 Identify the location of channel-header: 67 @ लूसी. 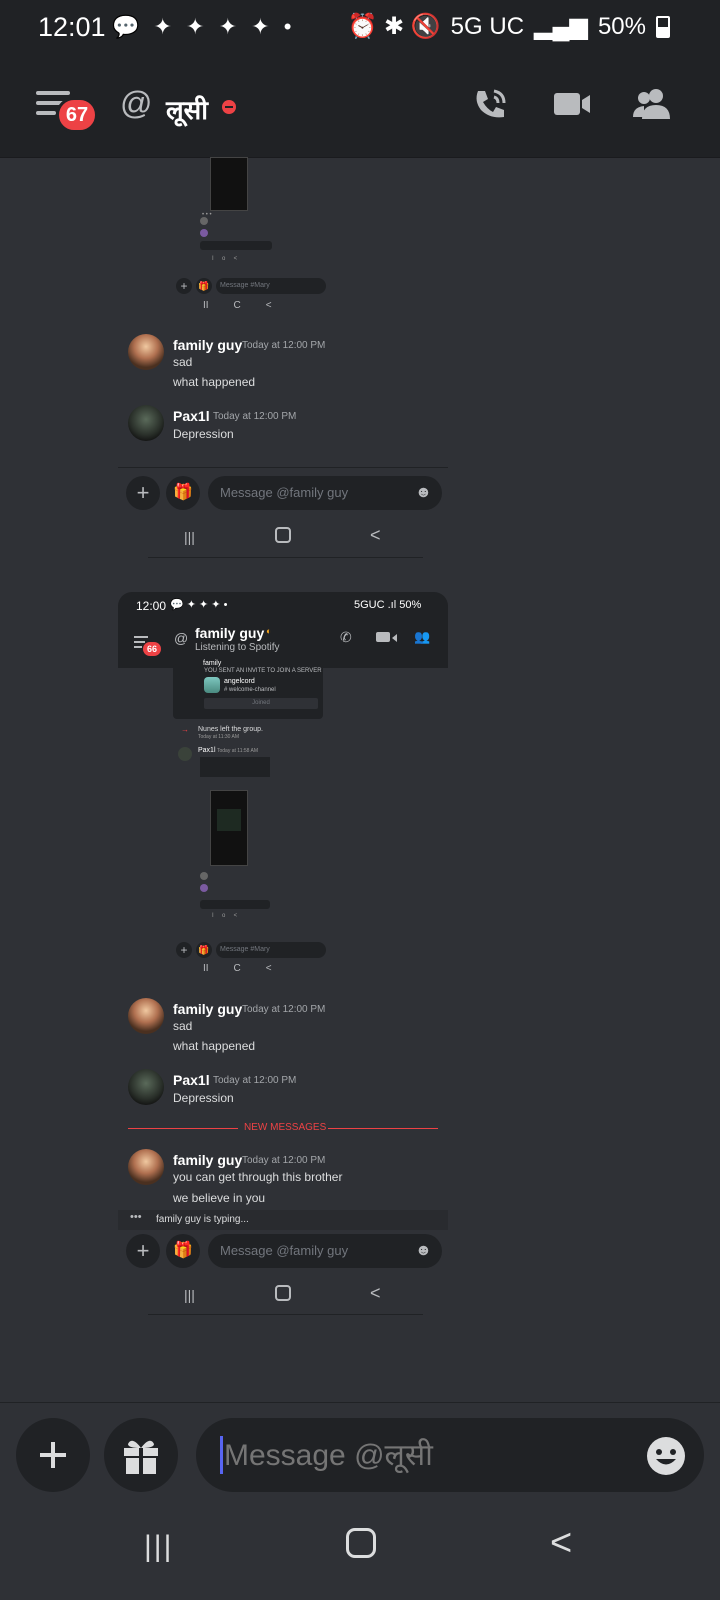
(360, 106).